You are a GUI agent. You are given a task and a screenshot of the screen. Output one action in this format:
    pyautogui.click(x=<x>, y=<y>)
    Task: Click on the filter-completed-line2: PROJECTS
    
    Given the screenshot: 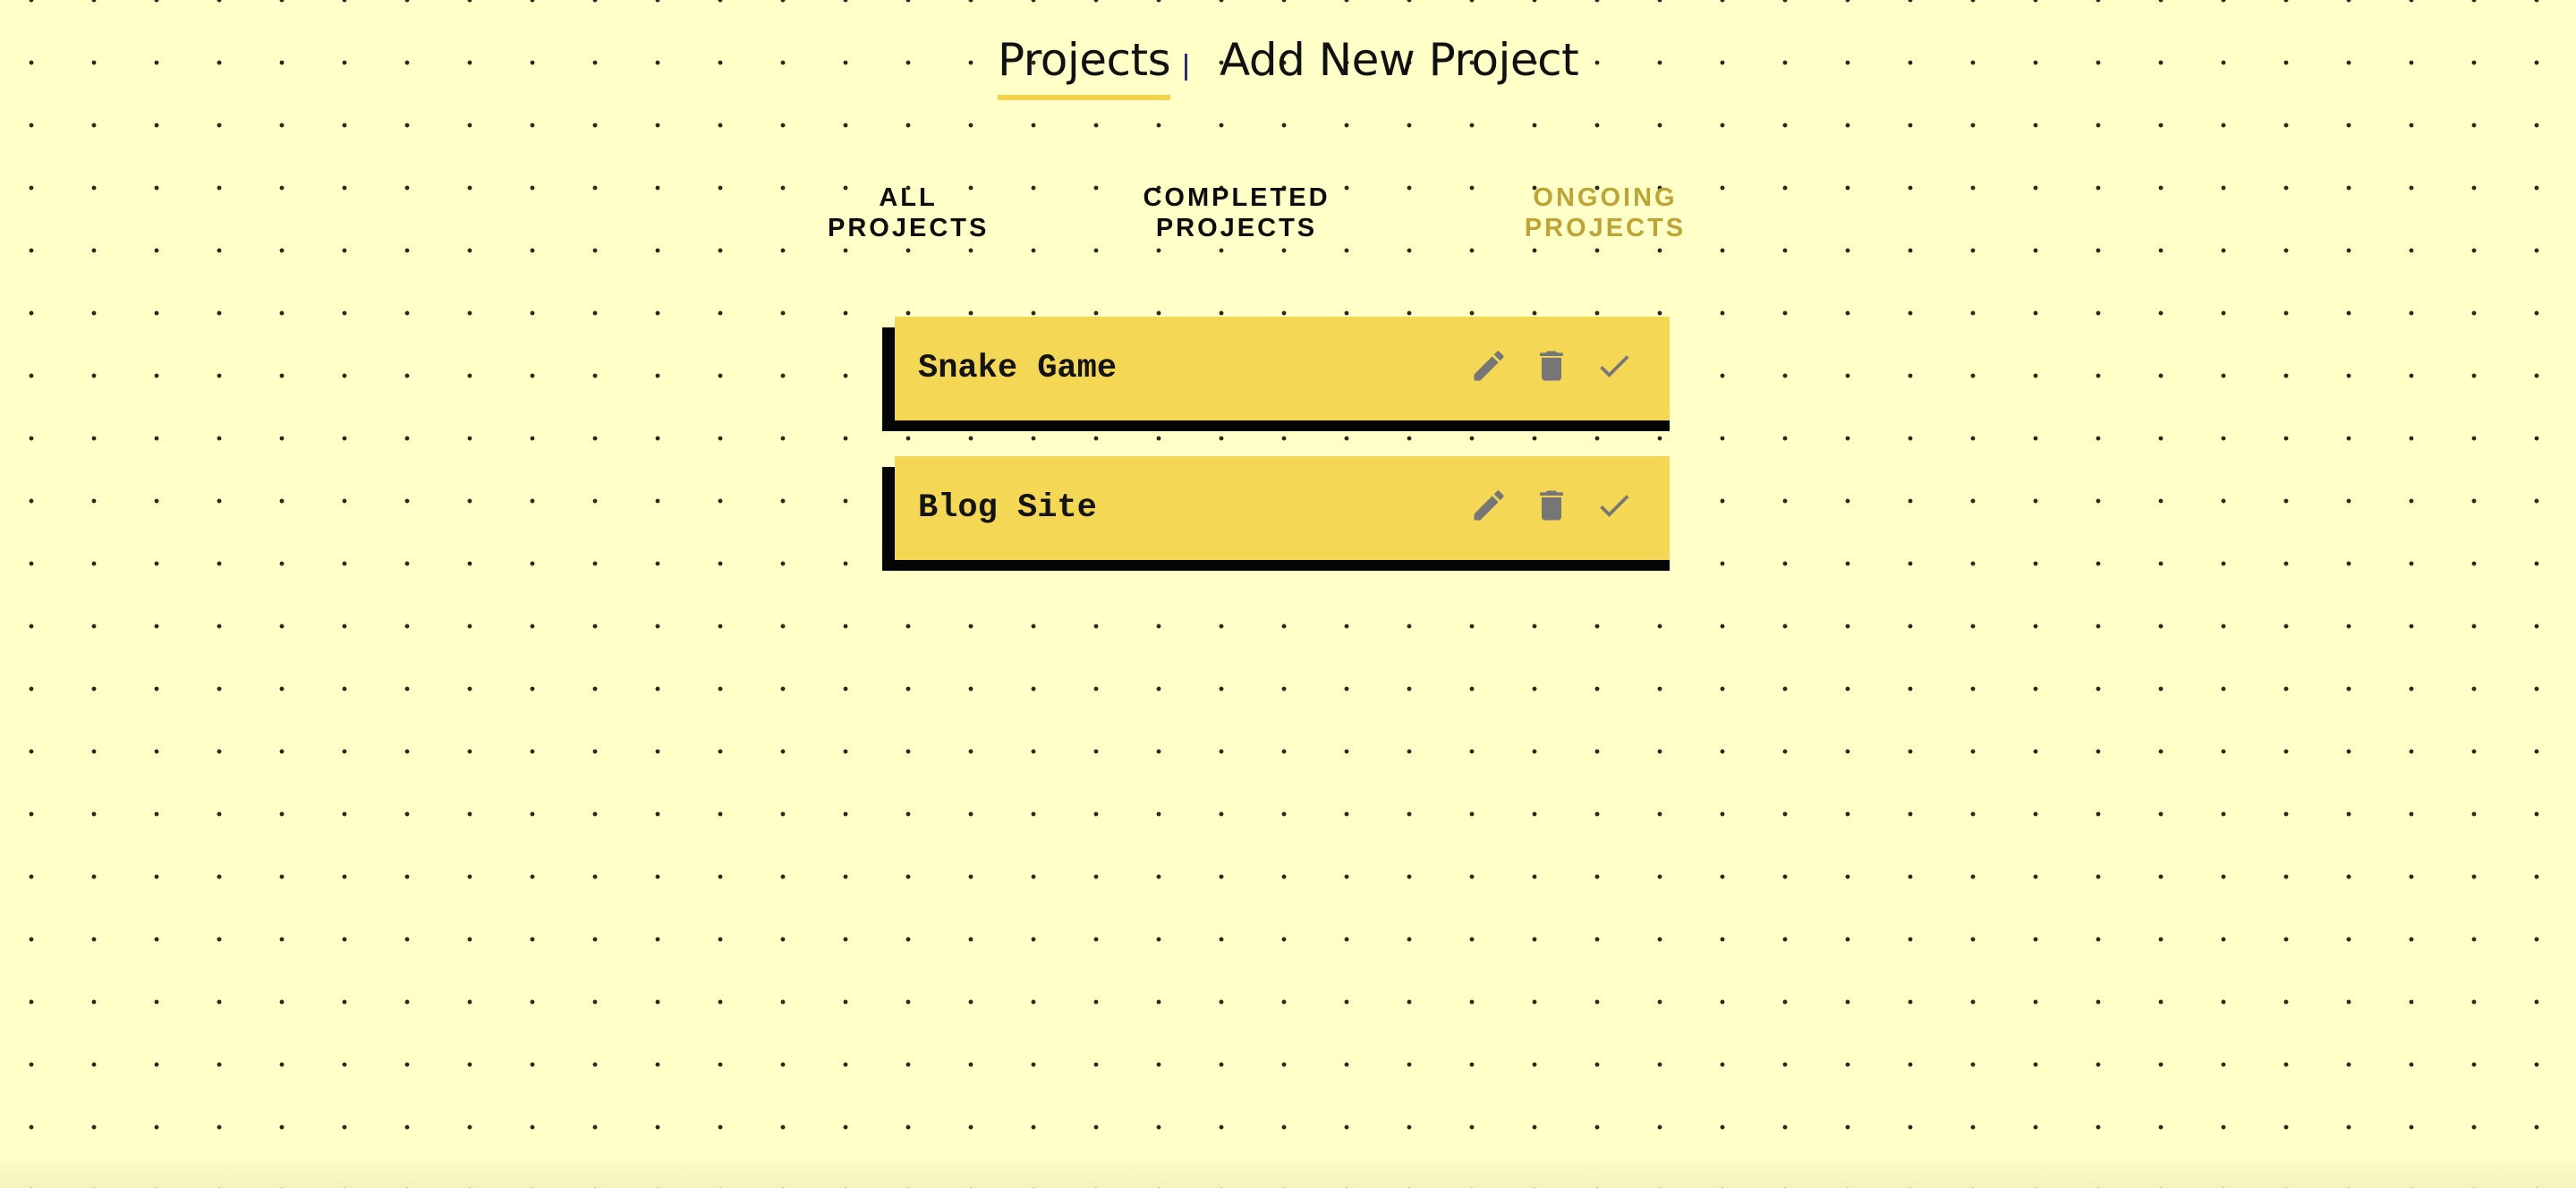 What is the action you would take?
    pyautogui.click(x=1236, y=228)
    